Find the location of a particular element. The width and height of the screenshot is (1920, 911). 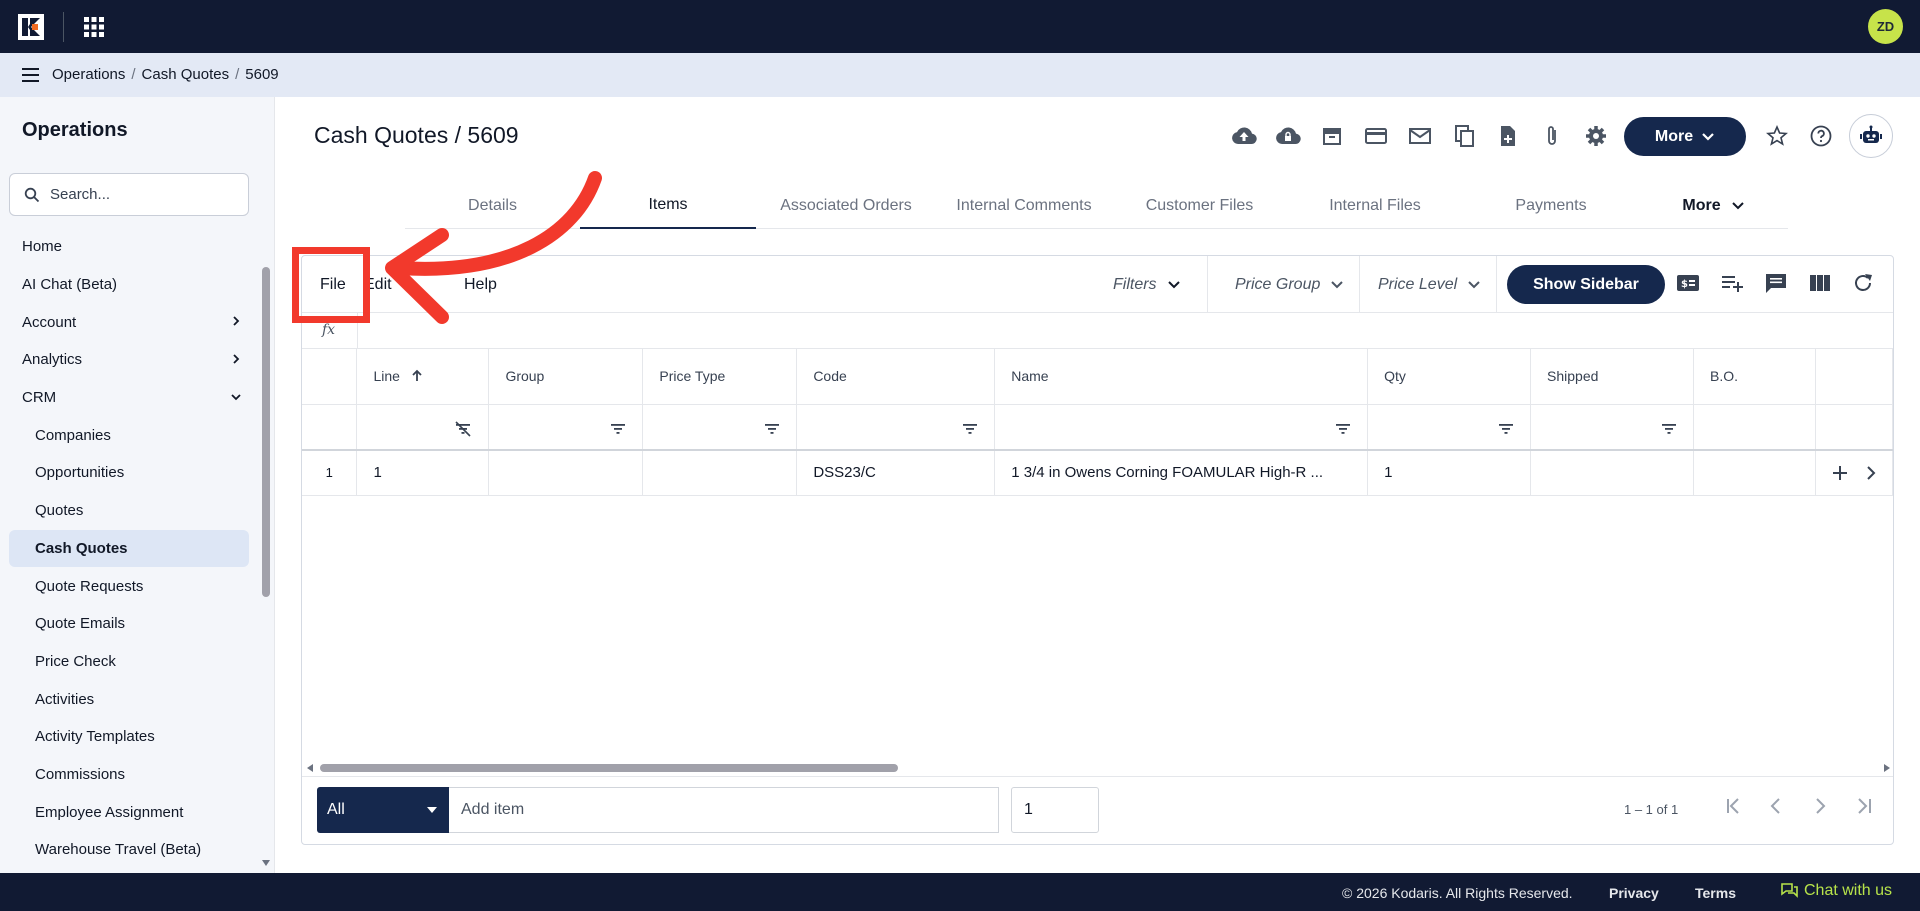

filter-cell-shipped is located at coordinates (1612, 427).